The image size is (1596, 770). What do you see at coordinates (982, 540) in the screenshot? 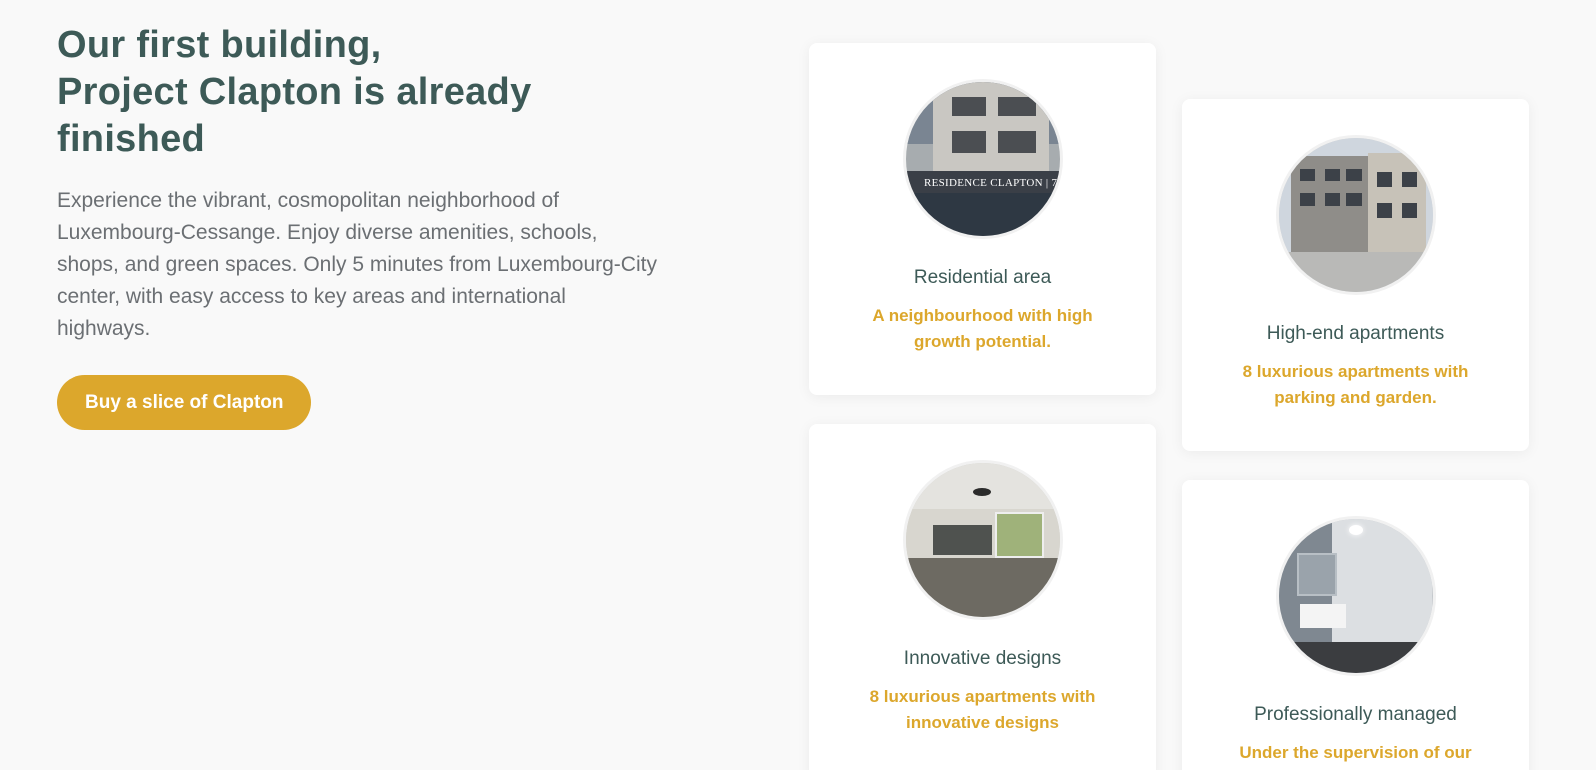
I see `interior-room-photo` at bounding box center [982, 540].